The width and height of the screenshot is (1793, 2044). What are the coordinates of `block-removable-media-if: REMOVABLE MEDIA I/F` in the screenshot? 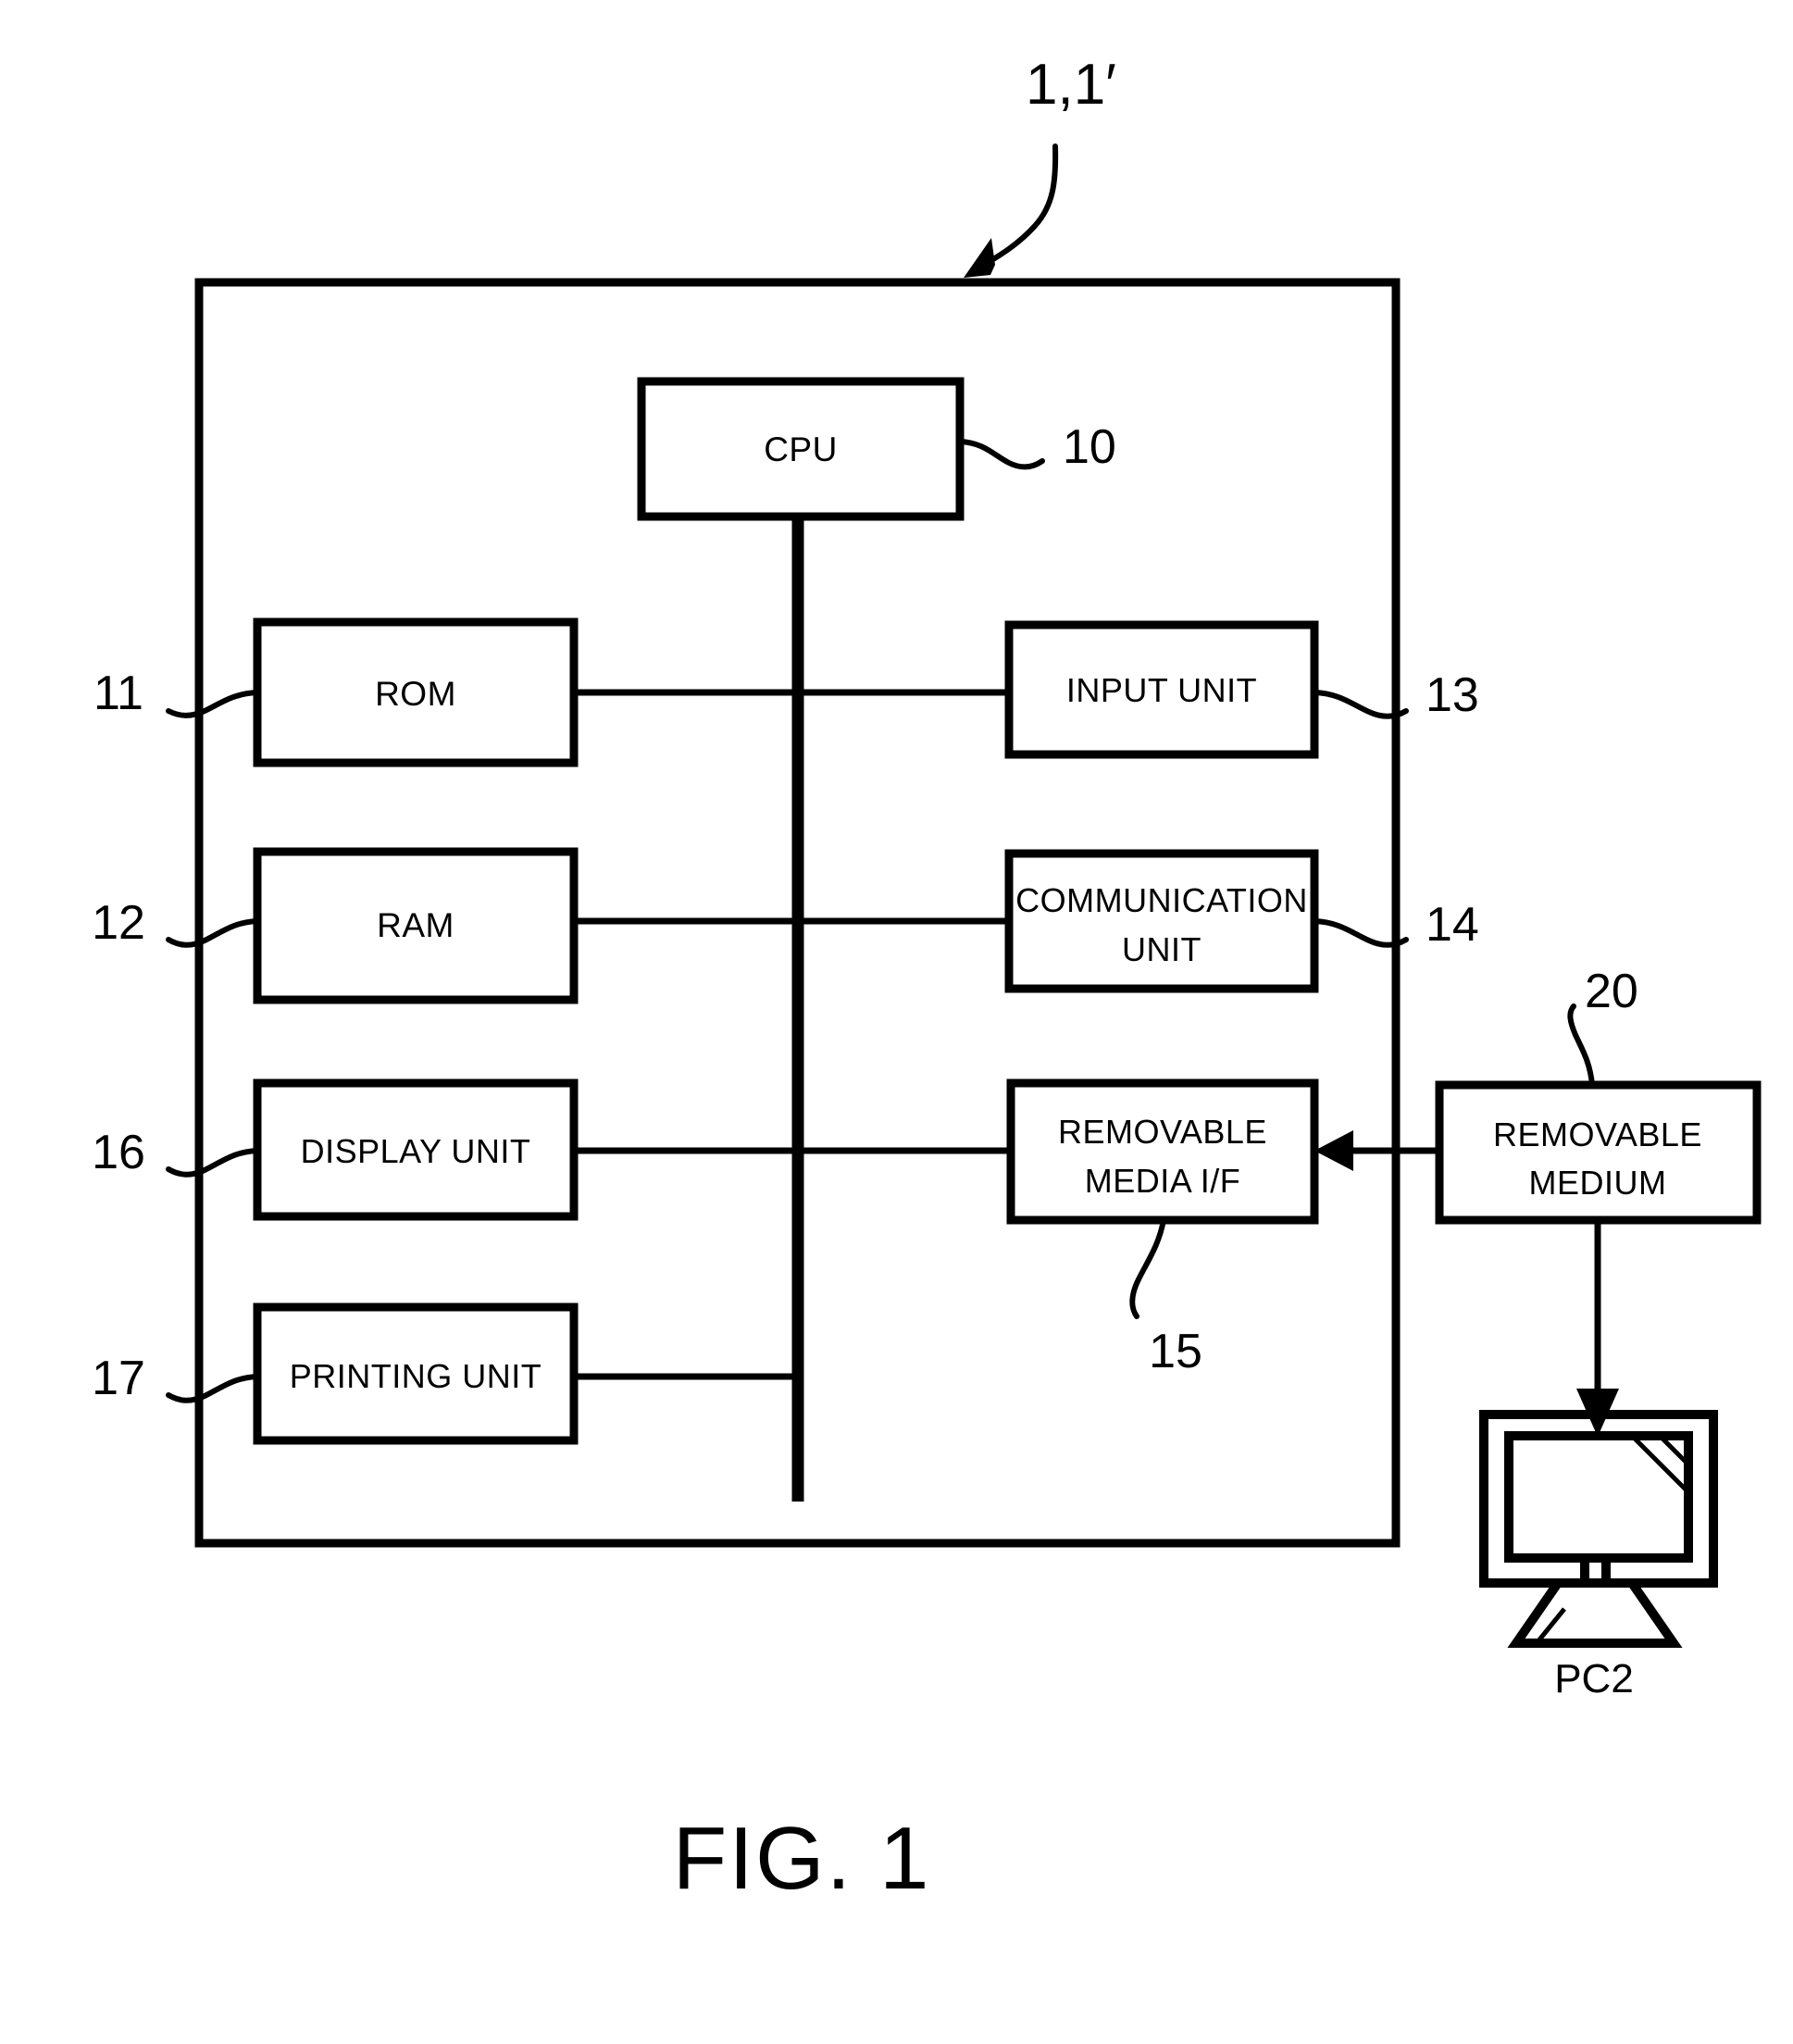 It's located at (1162, 1151).